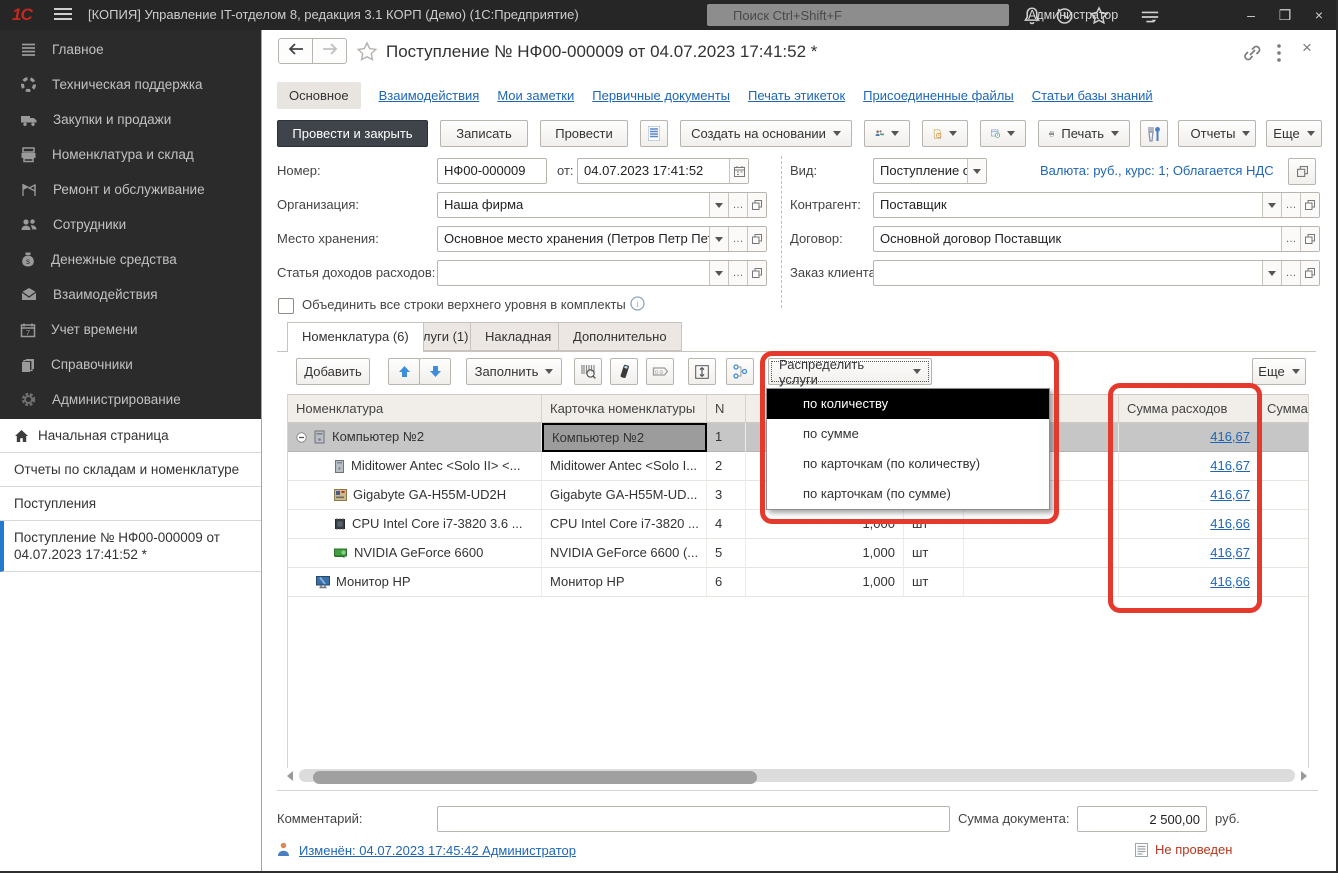 This screenshot has height=873, width=1338. What do you see at coordinates (887, 133) in the screenshot?
I see `contact-create-button` at bounding box center [887, 133].